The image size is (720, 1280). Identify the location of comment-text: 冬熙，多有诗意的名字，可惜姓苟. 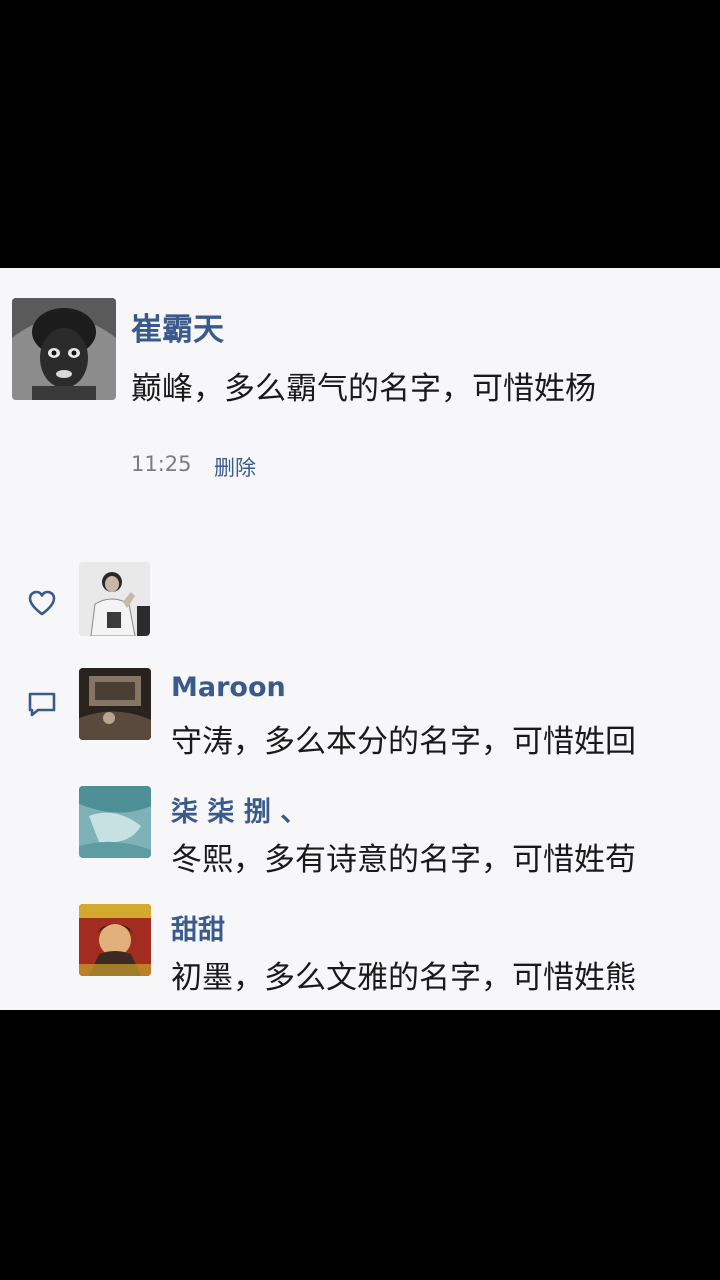
(403, 860).